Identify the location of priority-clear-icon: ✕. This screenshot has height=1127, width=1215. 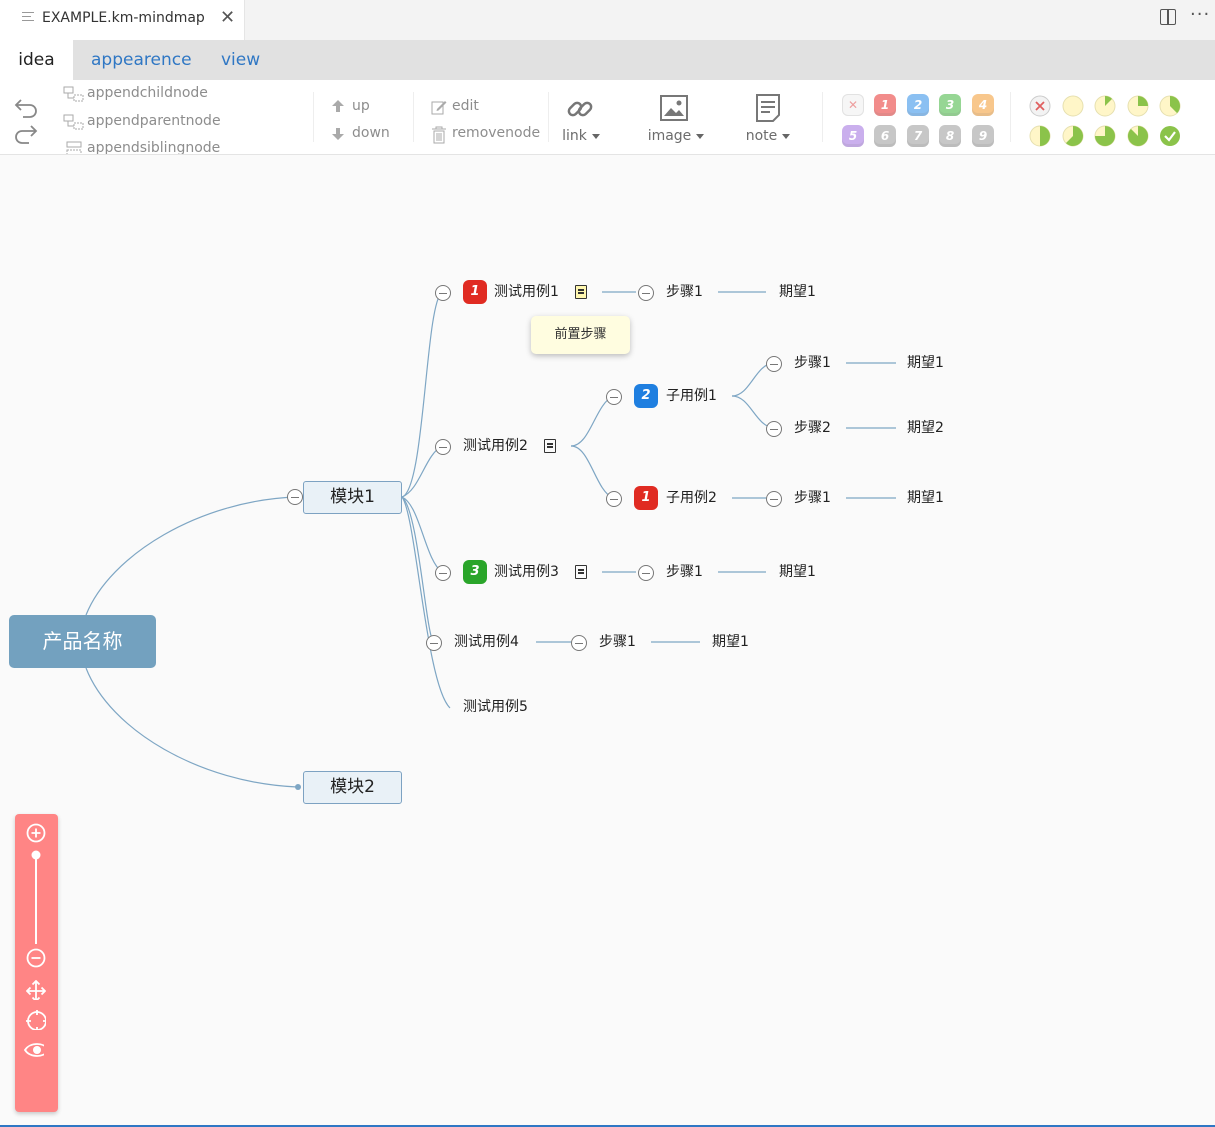
(853, 105).